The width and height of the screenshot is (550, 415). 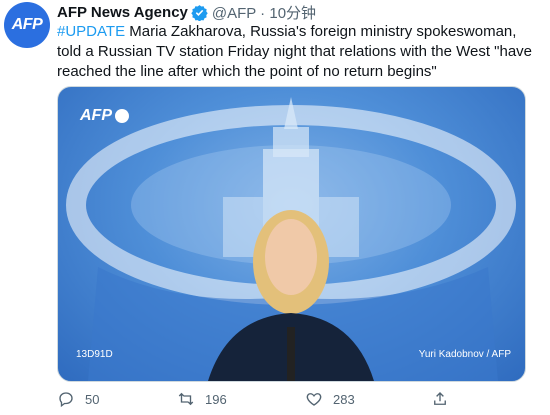 I want to click on action-bar: 50 196 283, so click(x=267, y=401).